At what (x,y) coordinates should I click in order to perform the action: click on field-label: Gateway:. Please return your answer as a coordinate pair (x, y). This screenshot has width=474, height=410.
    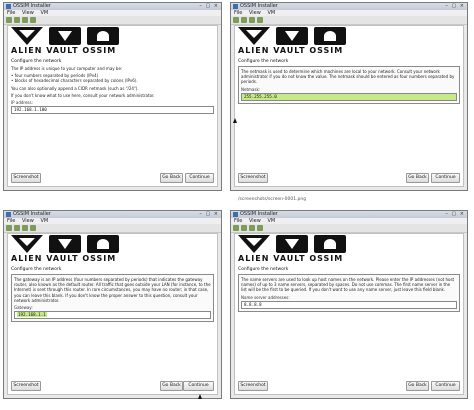
    Looking at the image, I should click on (23, 308).